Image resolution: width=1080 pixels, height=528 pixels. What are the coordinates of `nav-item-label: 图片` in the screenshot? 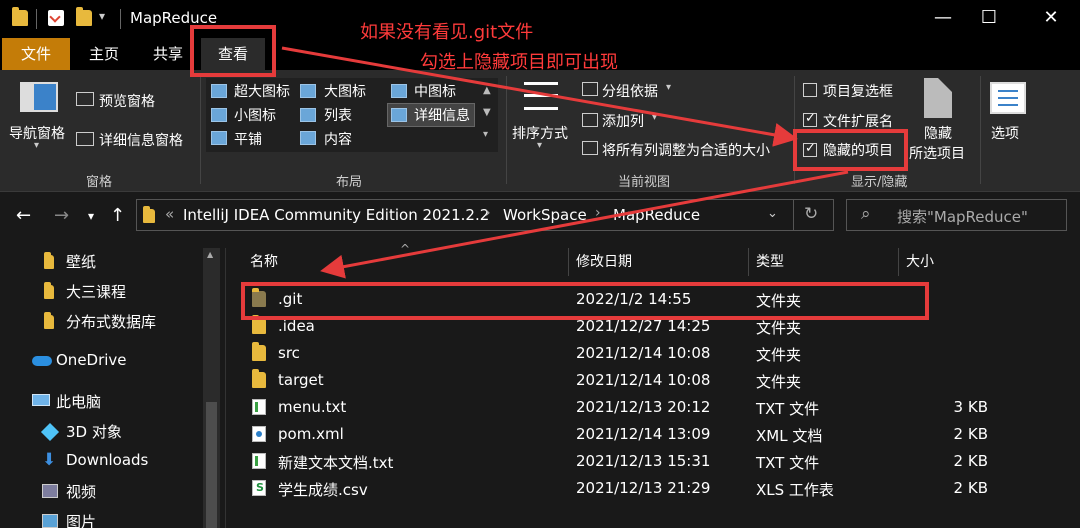 It's located at (81, 520).